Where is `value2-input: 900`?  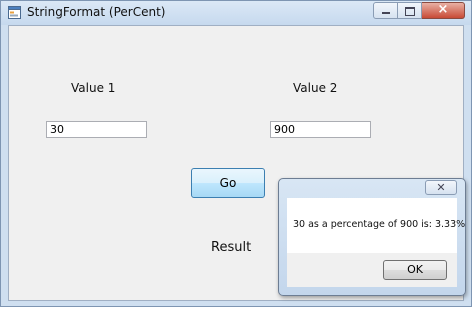 value2-input: 900 is located at coordinates (320, 129).